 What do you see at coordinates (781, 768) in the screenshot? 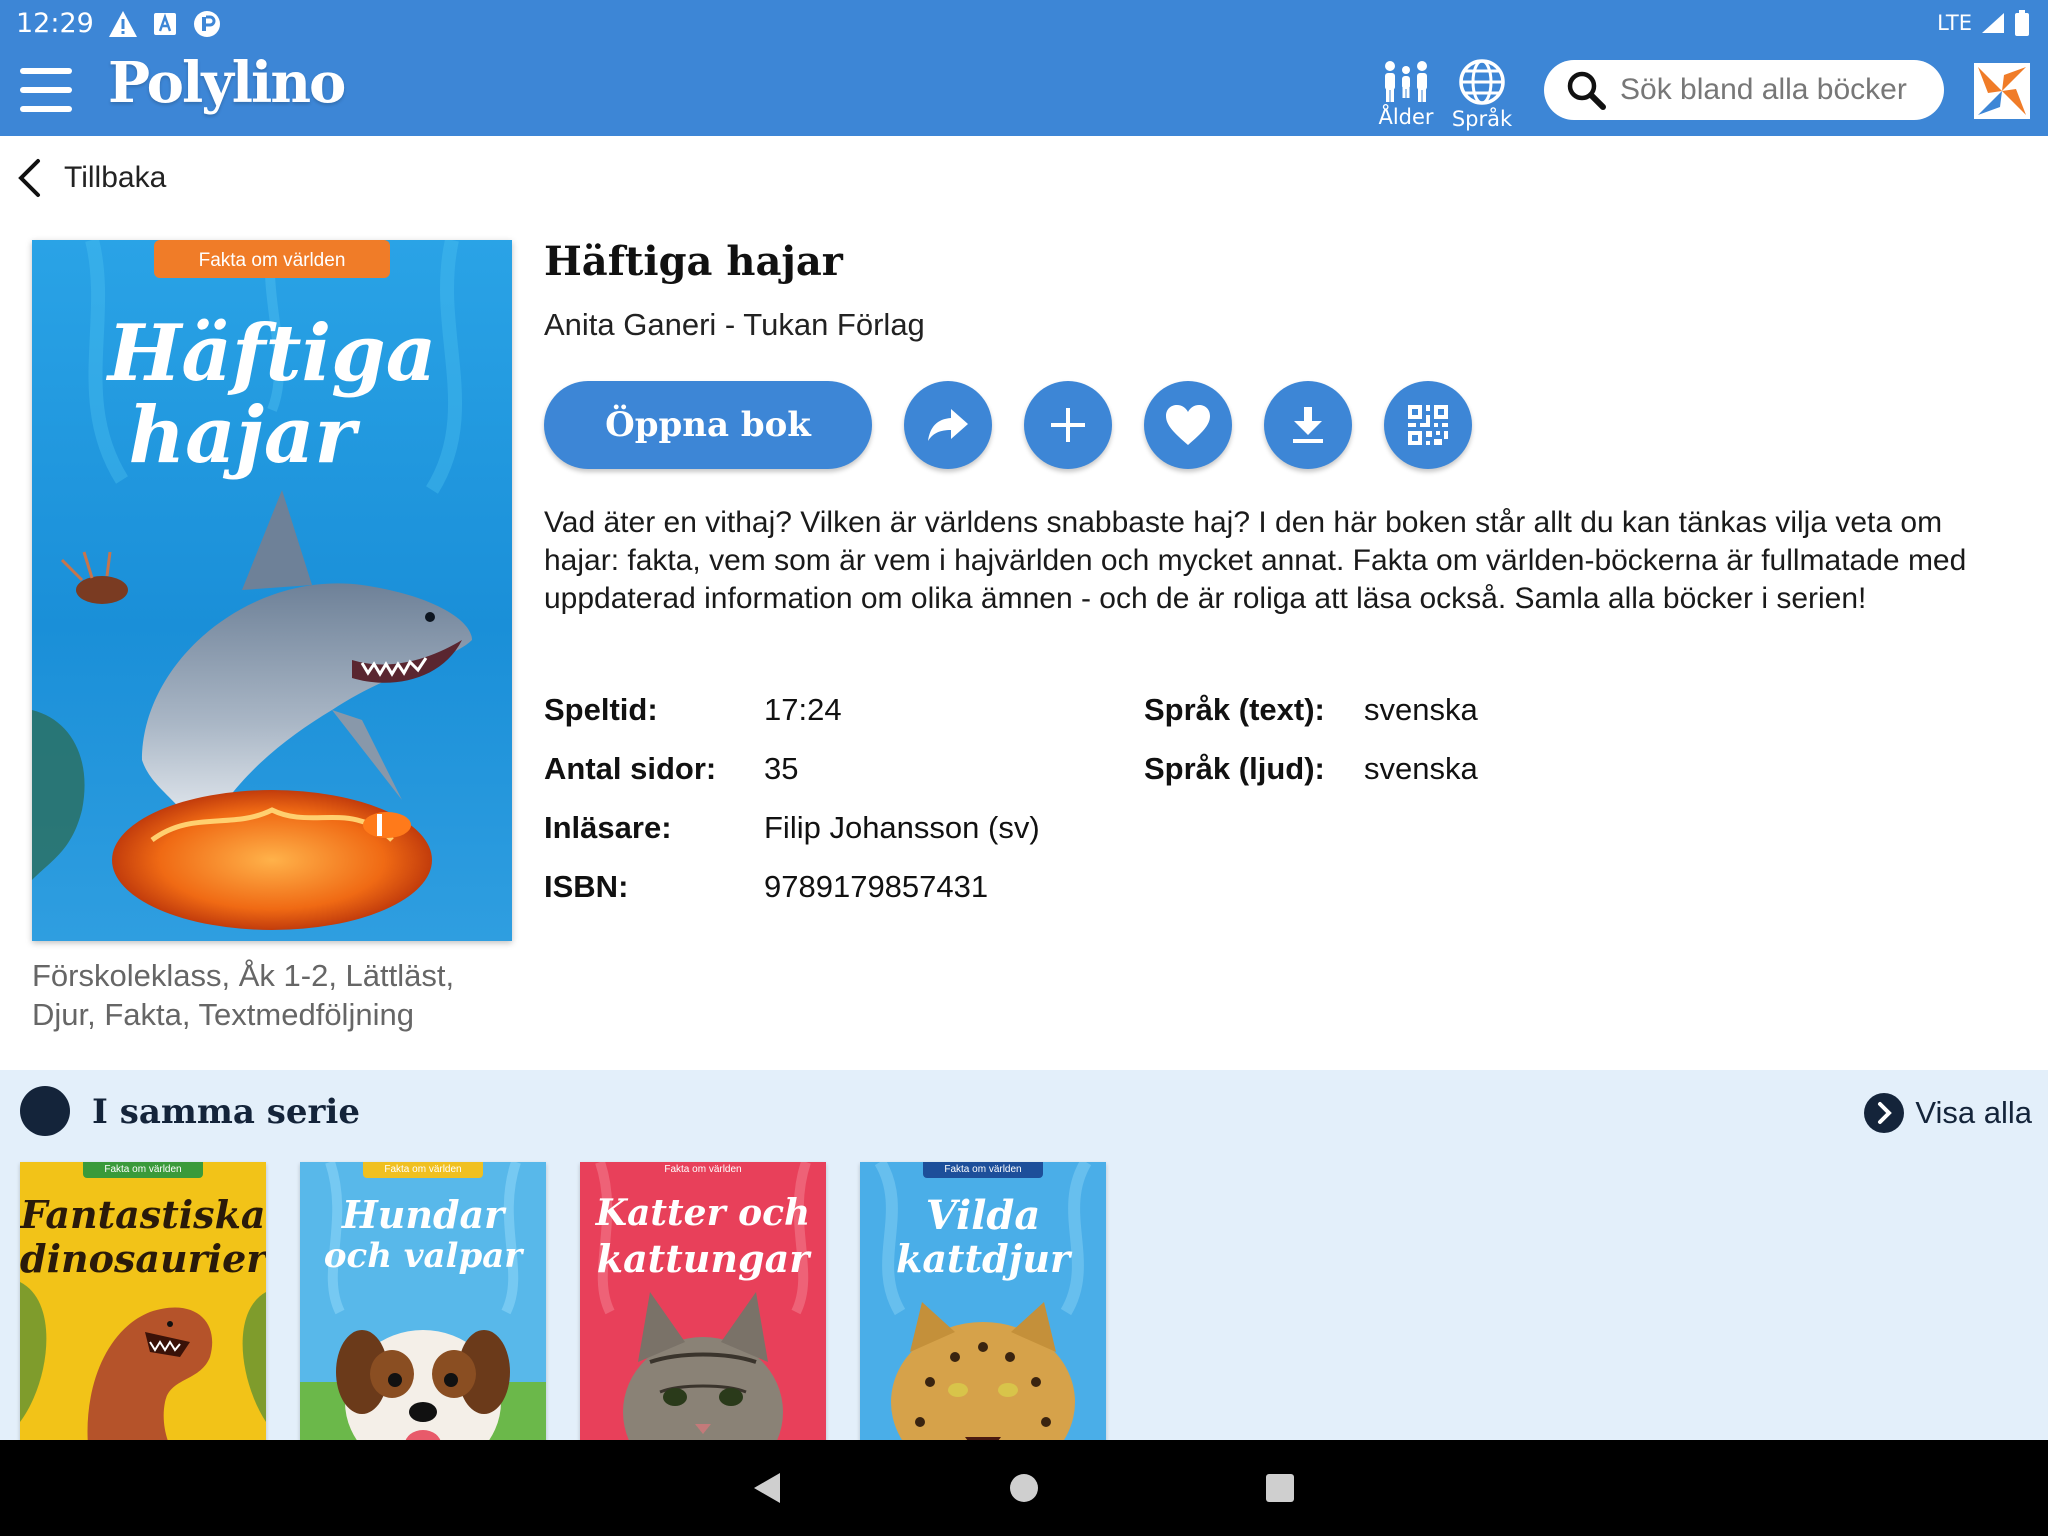
I see `pages-value: 35` at bounding box center [781, 768].